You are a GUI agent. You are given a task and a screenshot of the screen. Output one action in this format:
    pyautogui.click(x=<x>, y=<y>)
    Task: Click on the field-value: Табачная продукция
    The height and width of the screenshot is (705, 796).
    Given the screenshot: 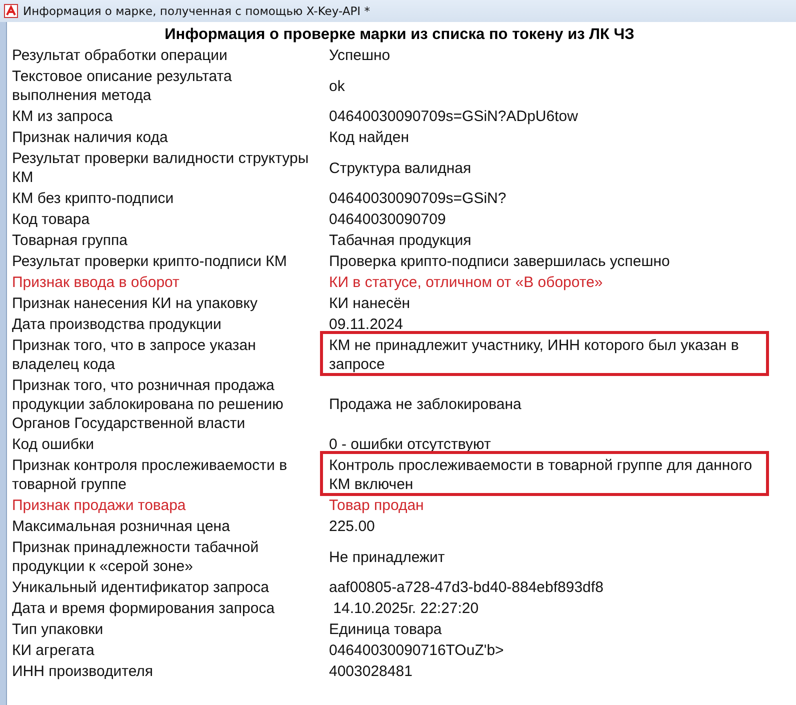 What is the action you would take?
    pyautogui.click(x=400, y=240)
    